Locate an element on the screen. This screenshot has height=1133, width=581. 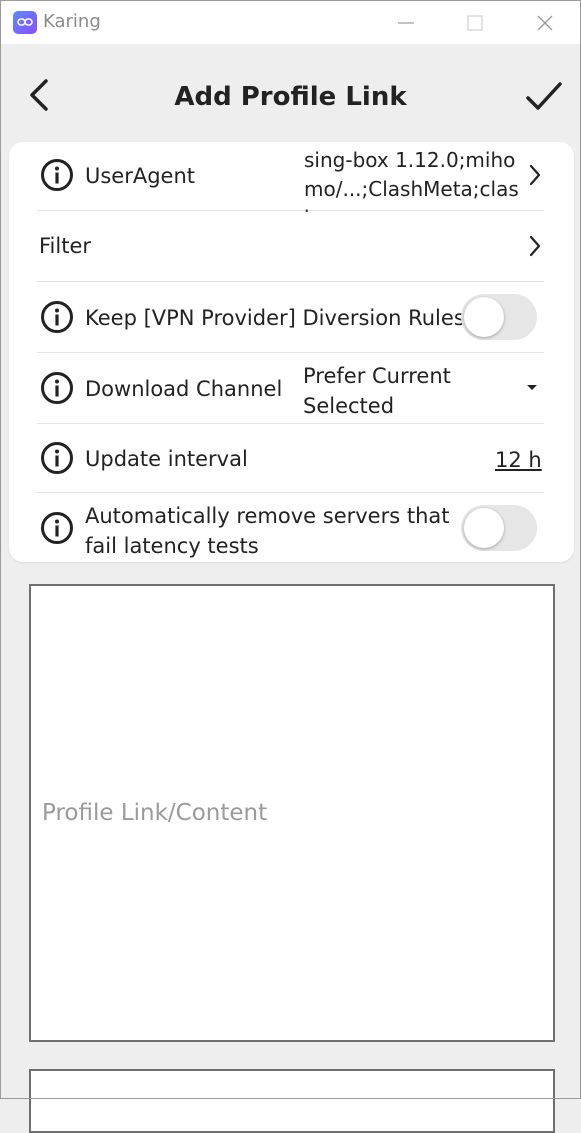
page-header: Add Profile Link is located at coordinates (290, 92).